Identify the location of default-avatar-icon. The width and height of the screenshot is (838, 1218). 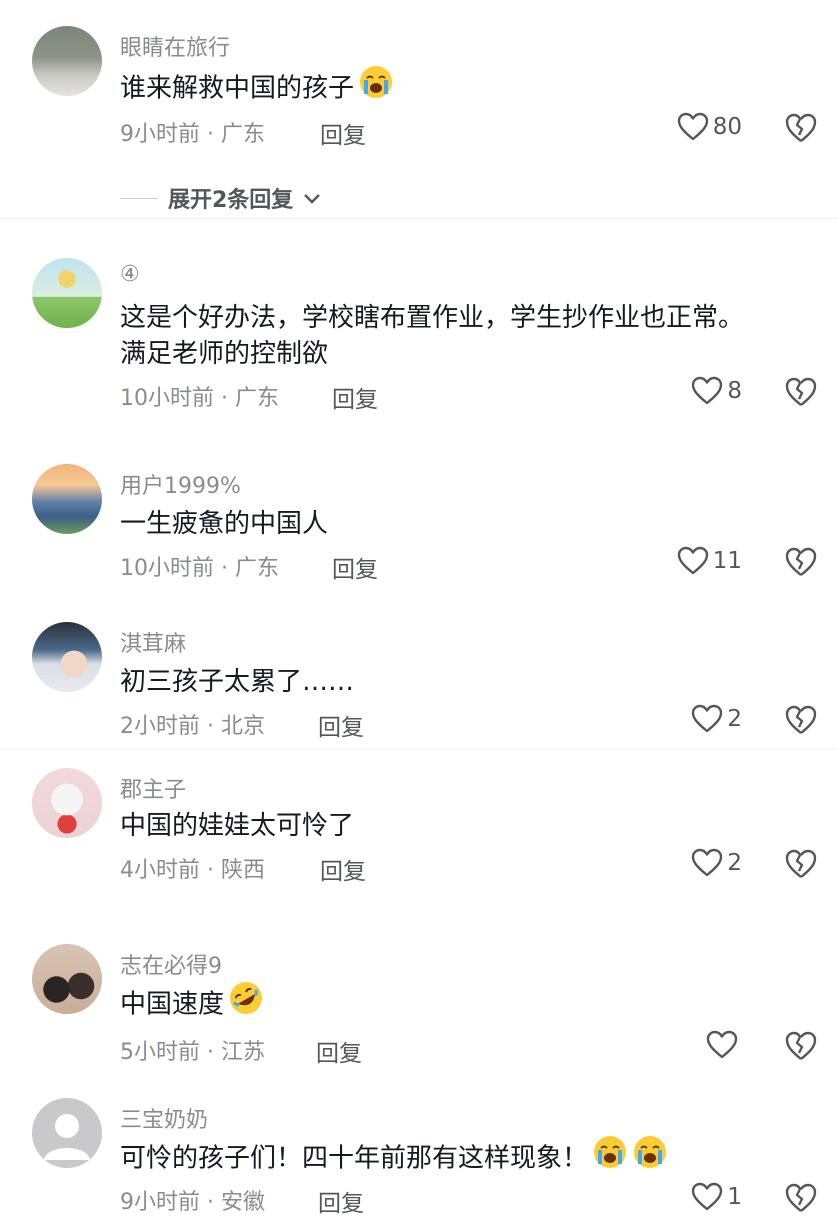
(67, 1137).